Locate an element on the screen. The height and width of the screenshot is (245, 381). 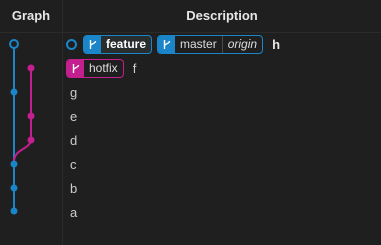
branch-ref-hotfix: hotfix is located at coordinates (95, 68).